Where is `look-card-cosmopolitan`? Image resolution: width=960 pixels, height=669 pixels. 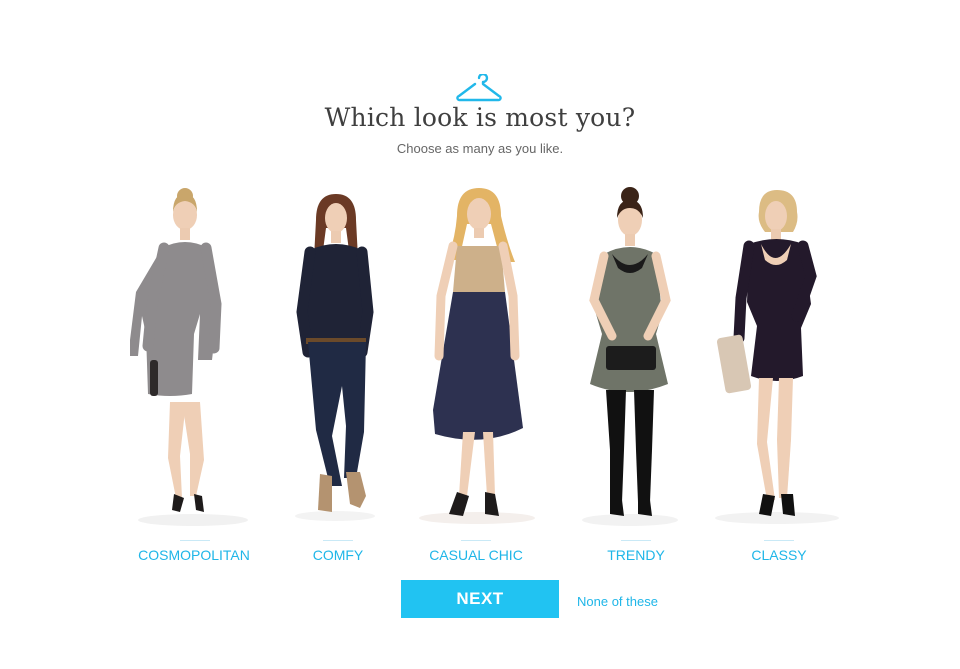
look-card-cosmopolitan is located at coordinates (195, 357).